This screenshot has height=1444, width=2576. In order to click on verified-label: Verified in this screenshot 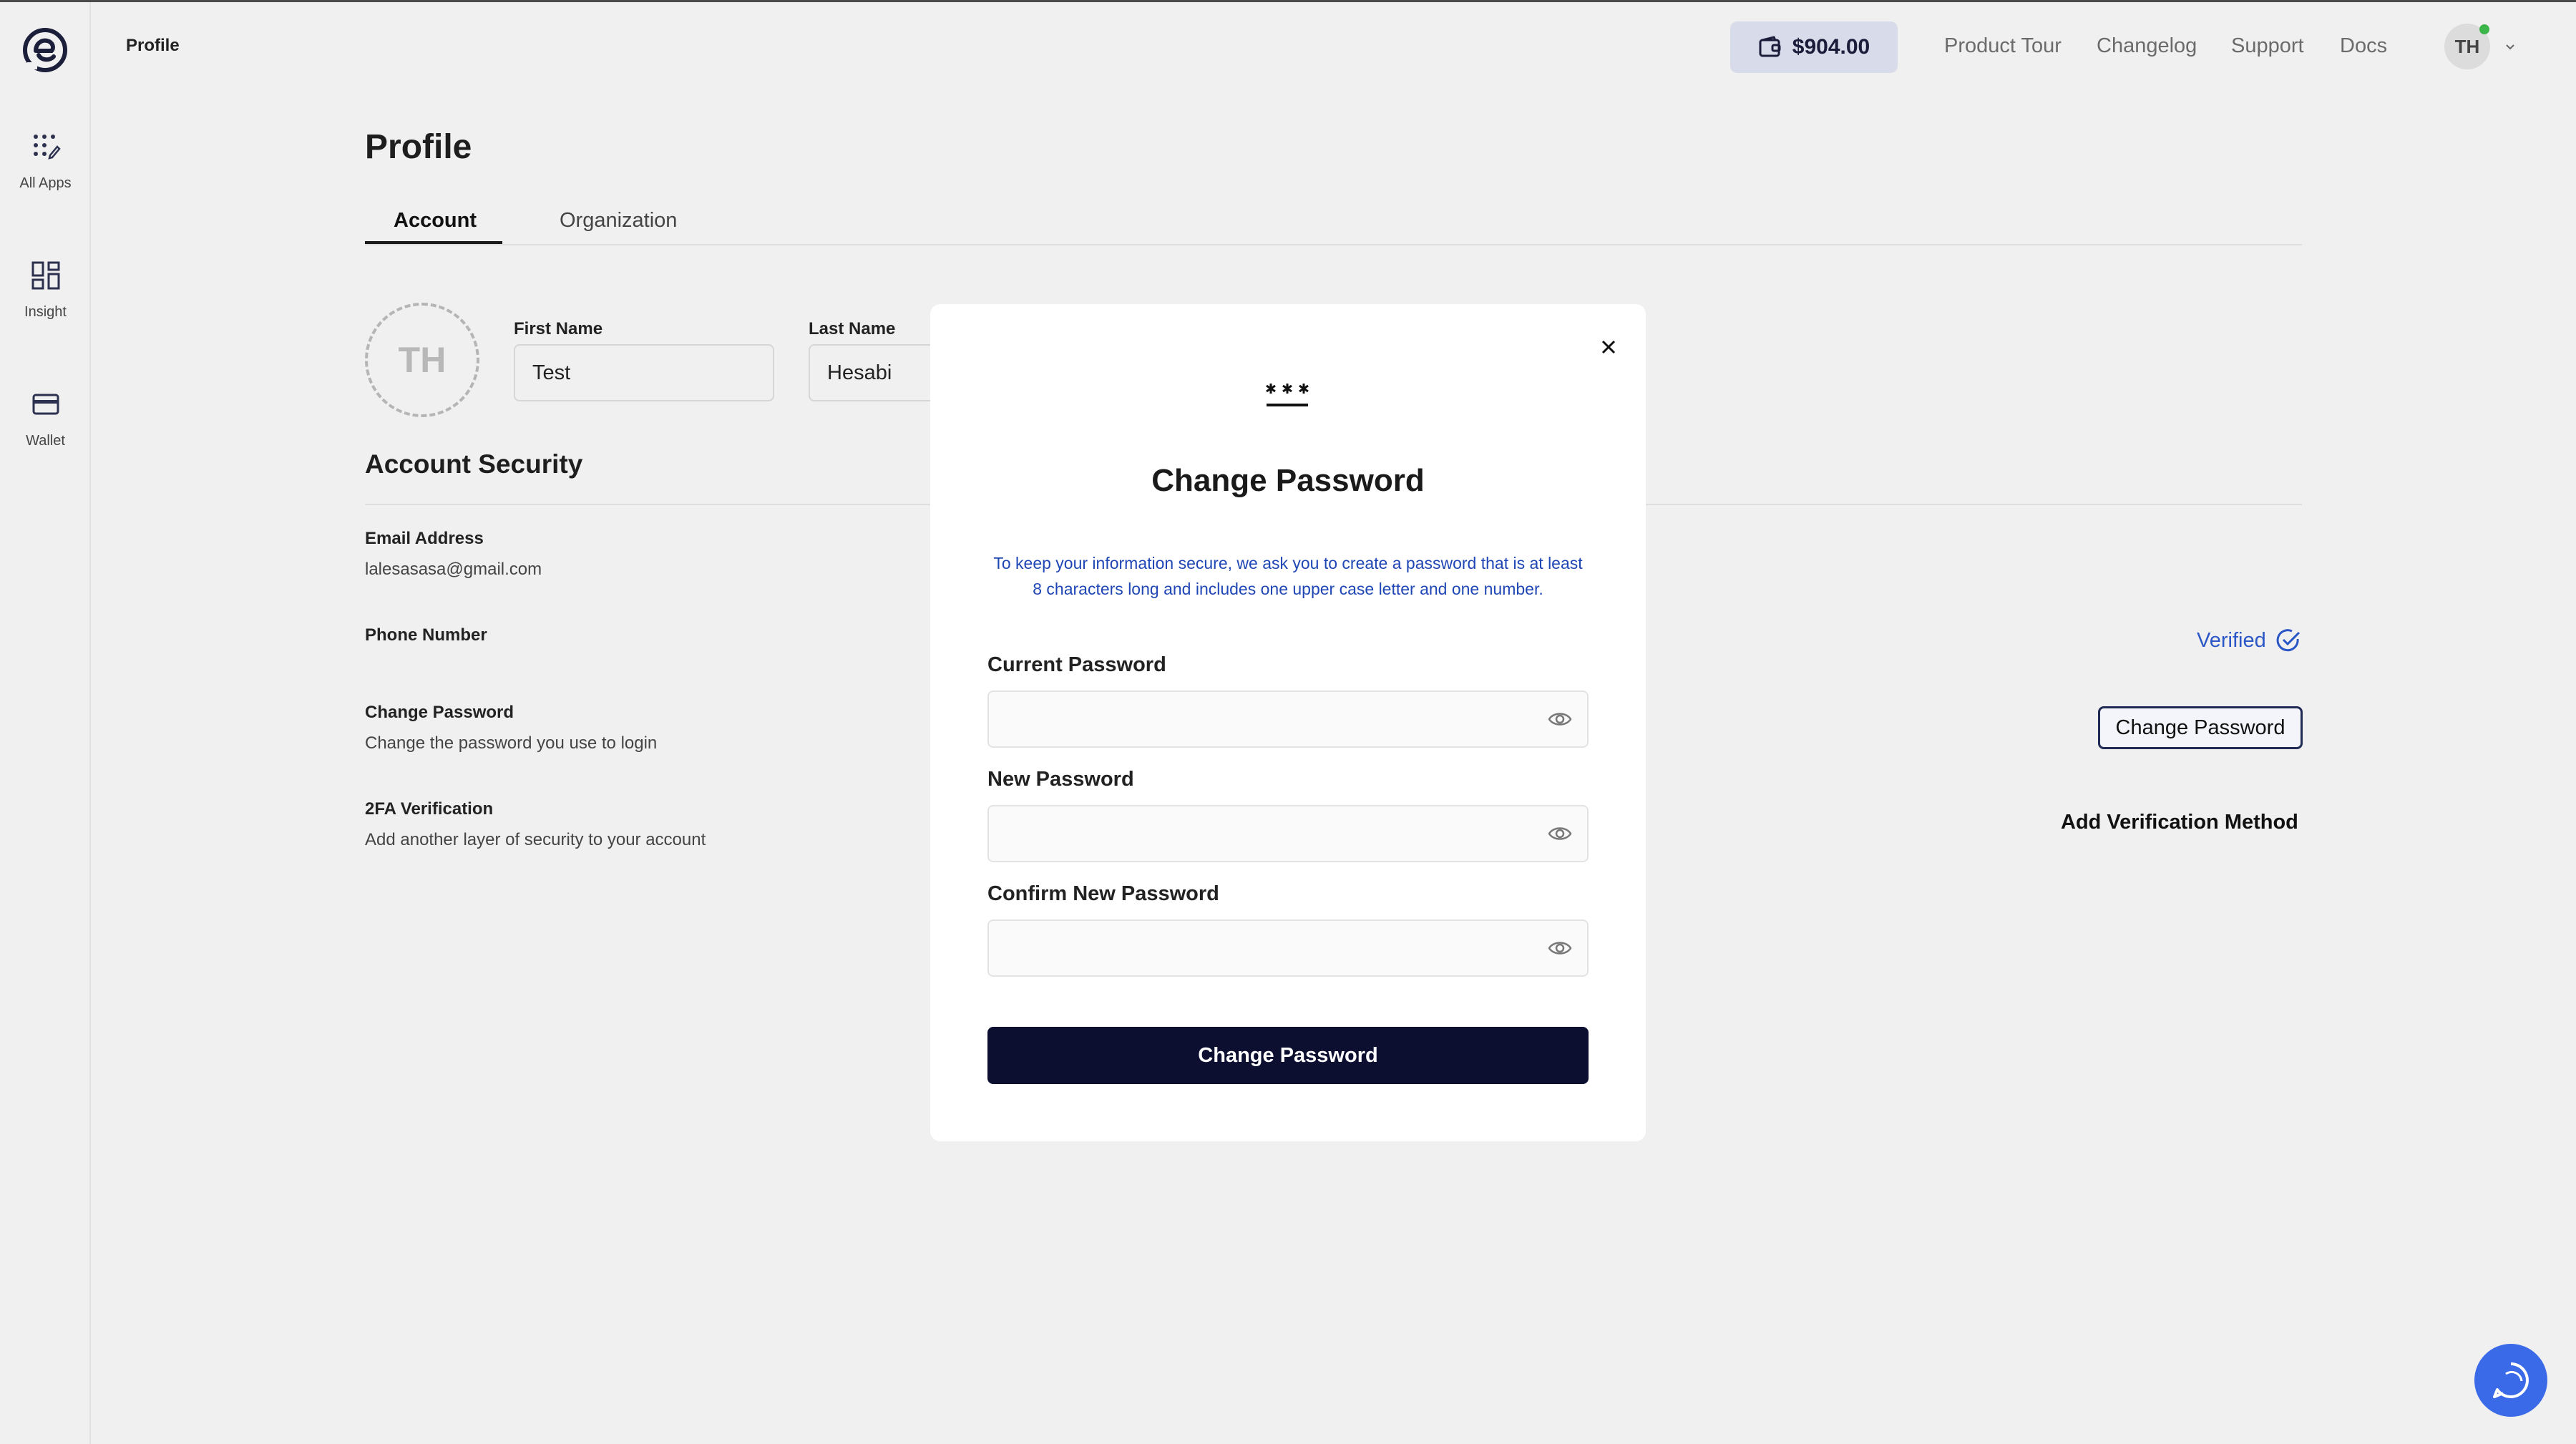, I will do `click(2231, 640)`.